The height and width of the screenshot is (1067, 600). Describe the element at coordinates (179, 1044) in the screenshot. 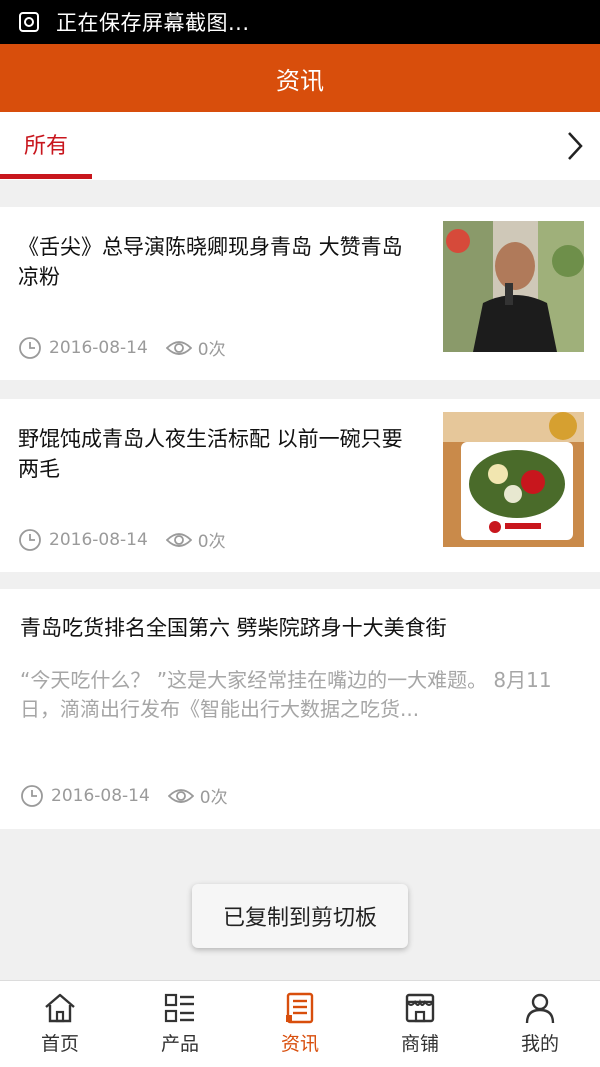

I see `nav-products-label: 产品` at that location.